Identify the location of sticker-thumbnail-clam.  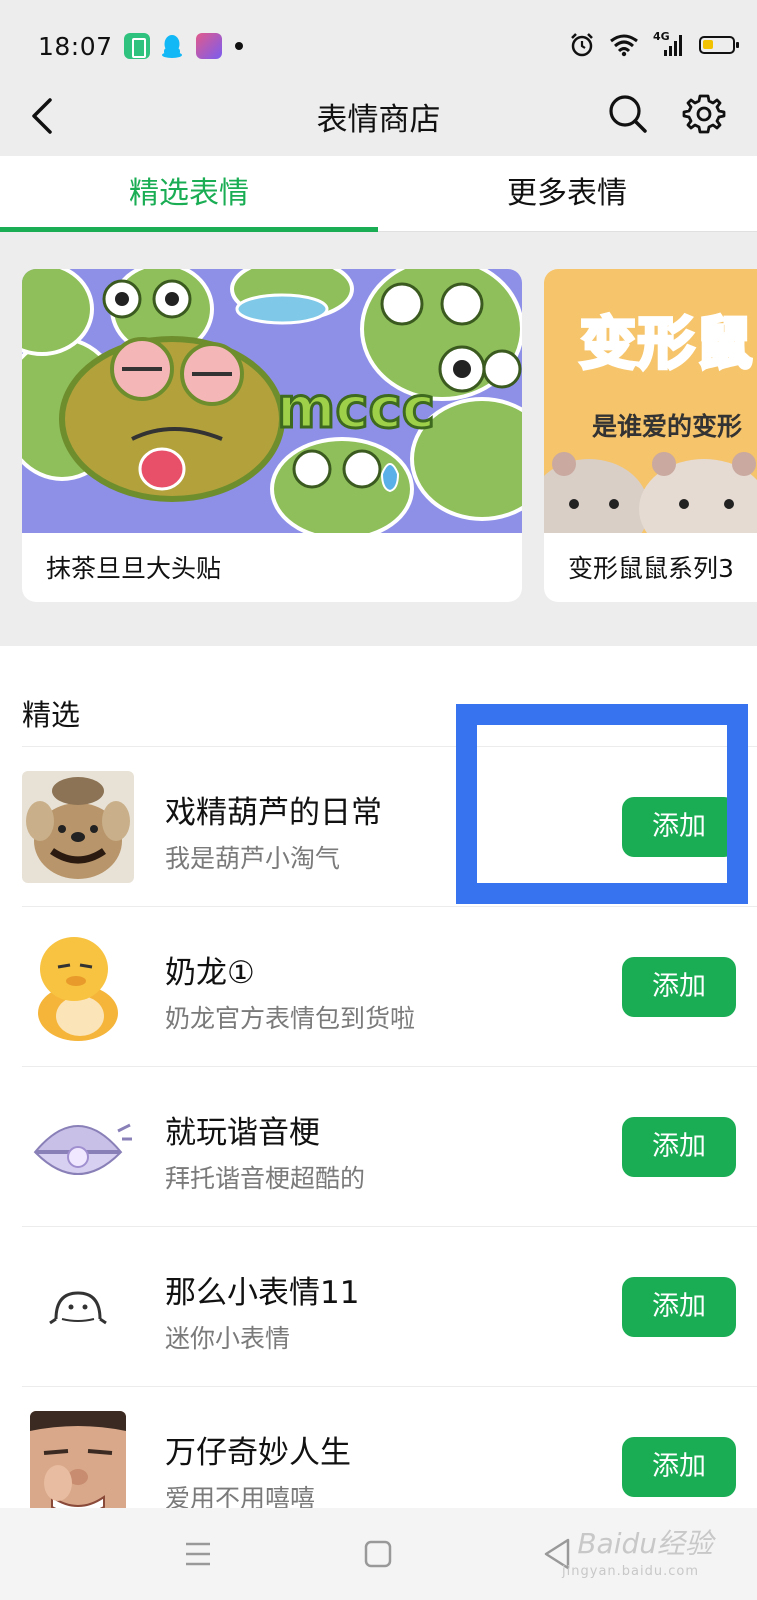
(78, 1147).